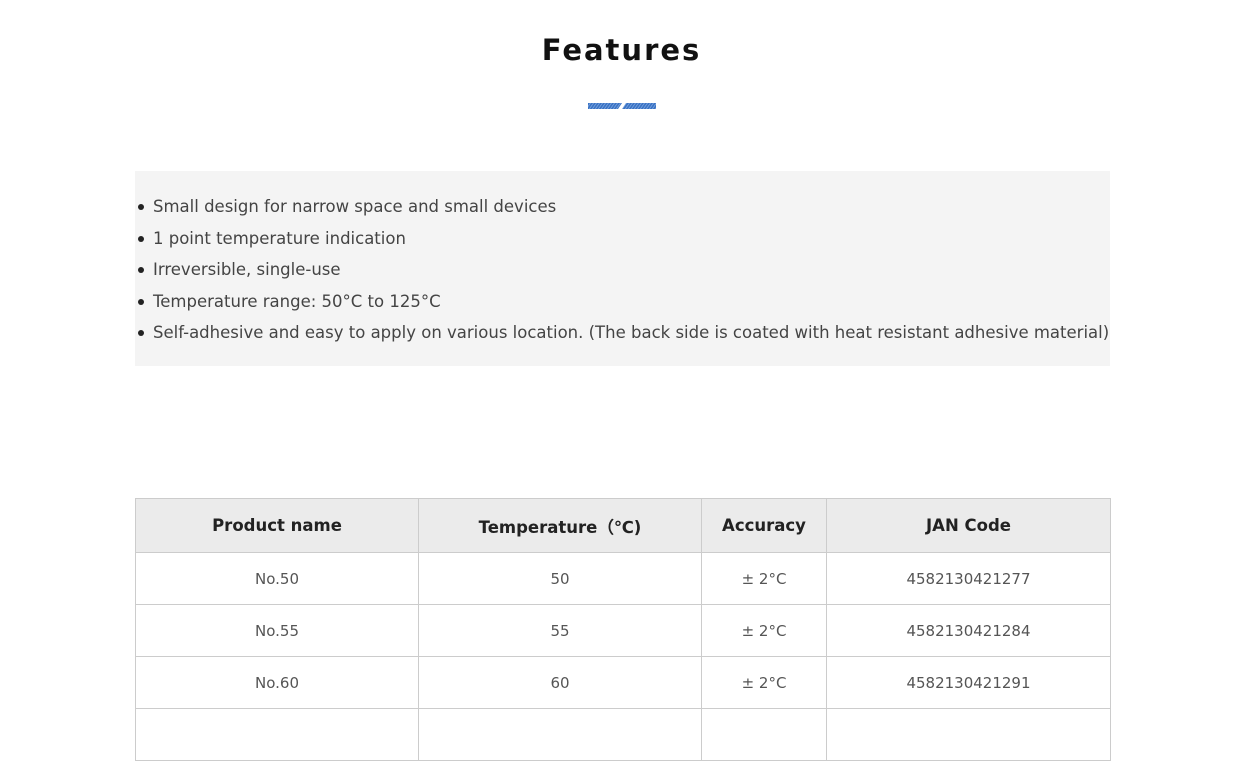 Image resolution: width=1243 pixels, height=761 pixels. What do you see at coordinates (968, 630) in the screenshot?
I see `cell-jan-code: 4582130421284` at bounding box center [968, 630].